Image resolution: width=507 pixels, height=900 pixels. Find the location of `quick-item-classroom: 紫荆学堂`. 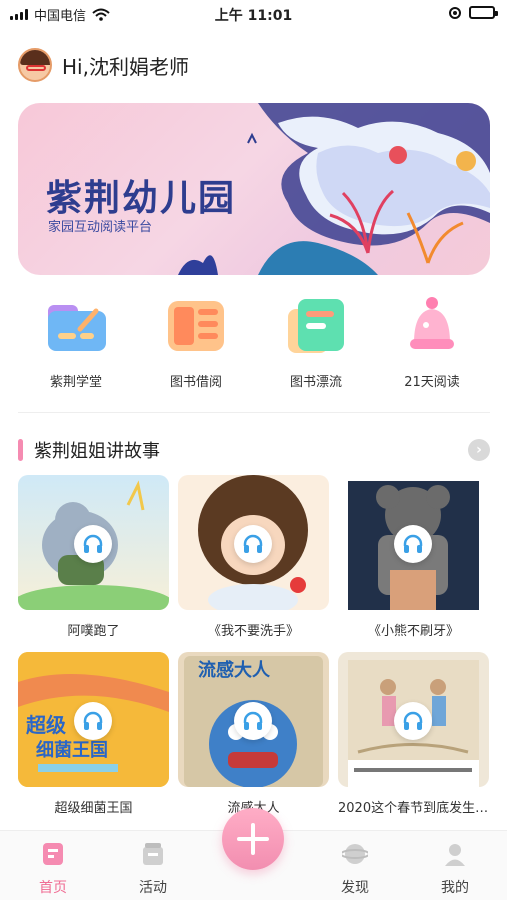

quick-item-classroom: 紫荆学堂 is located at coordinates (76, 342).